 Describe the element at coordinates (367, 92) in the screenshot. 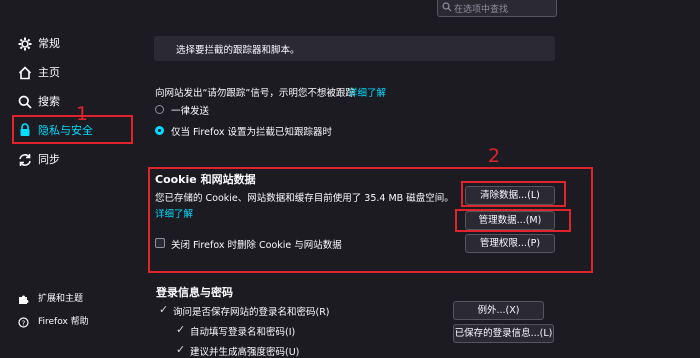

I see `dnt-learn-more-link: 详细了解` at that location.